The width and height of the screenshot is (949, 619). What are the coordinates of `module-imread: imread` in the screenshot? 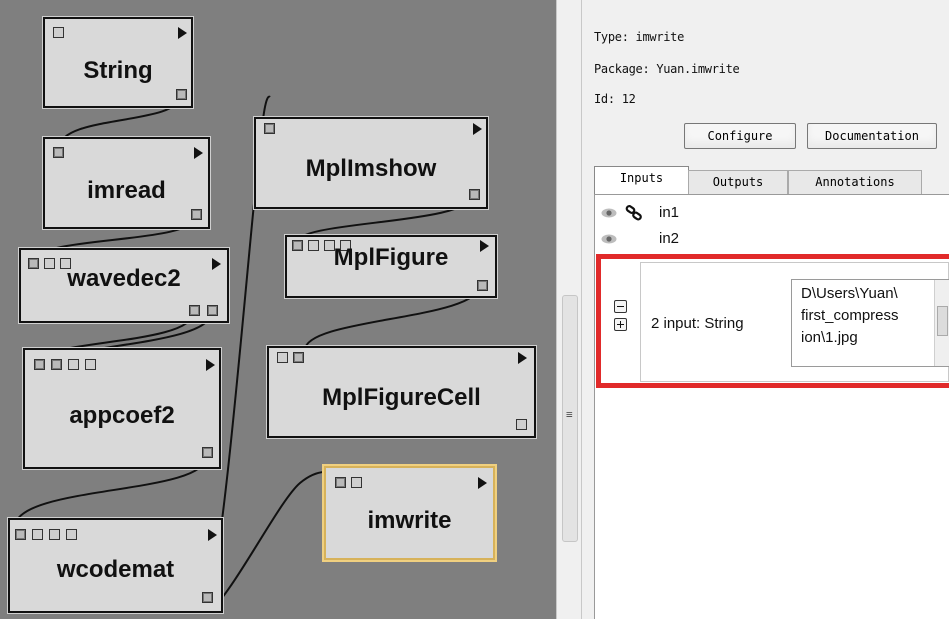 It's located at (126, 183).